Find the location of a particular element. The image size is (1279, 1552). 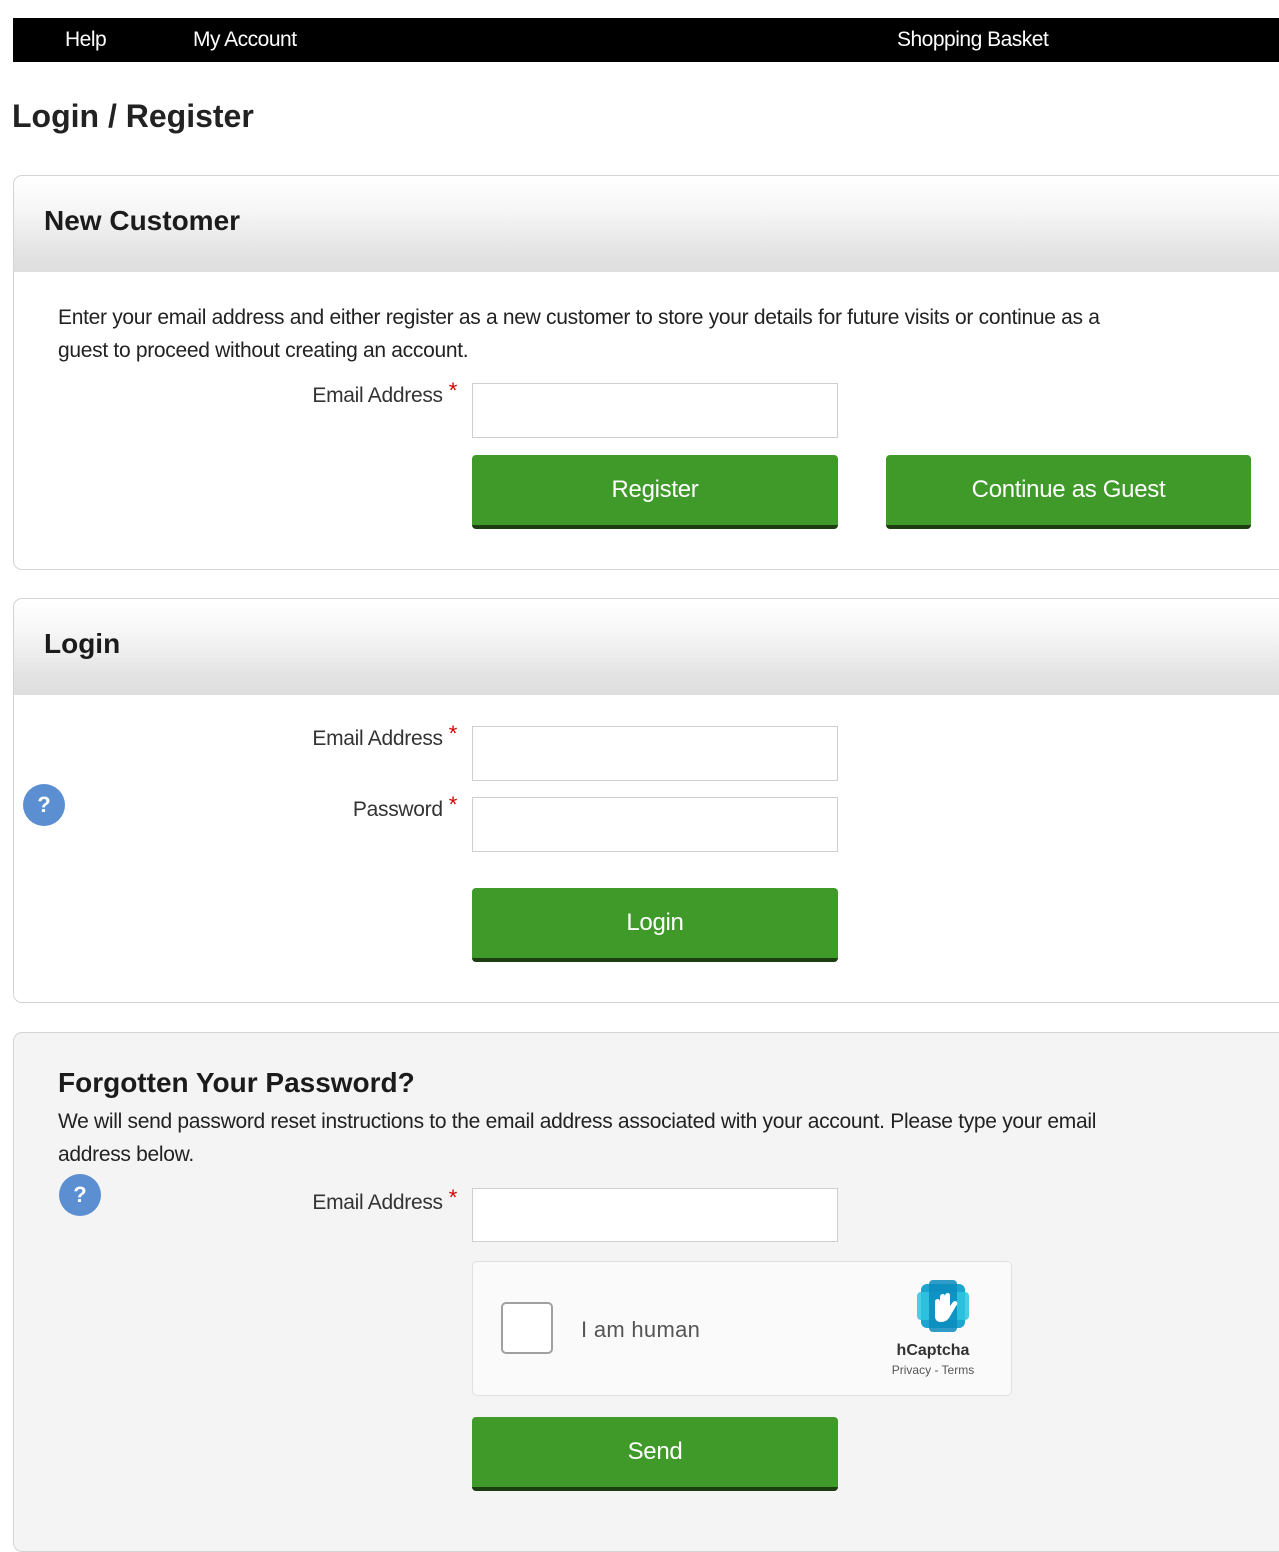

login-email-input is located at coordinates (655, 753).